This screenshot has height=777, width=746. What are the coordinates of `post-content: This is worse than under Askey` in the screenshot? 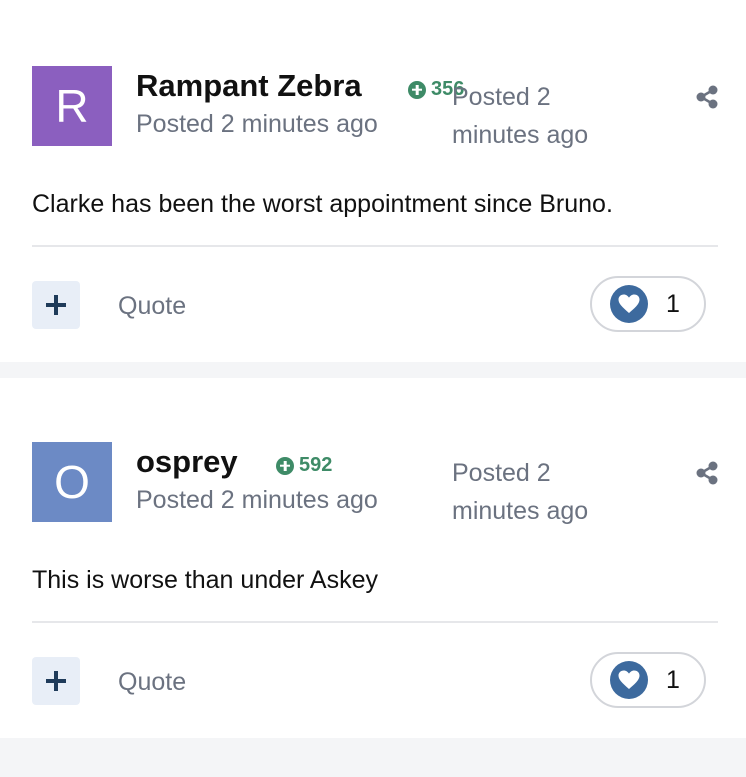 It's located at (205, 580).